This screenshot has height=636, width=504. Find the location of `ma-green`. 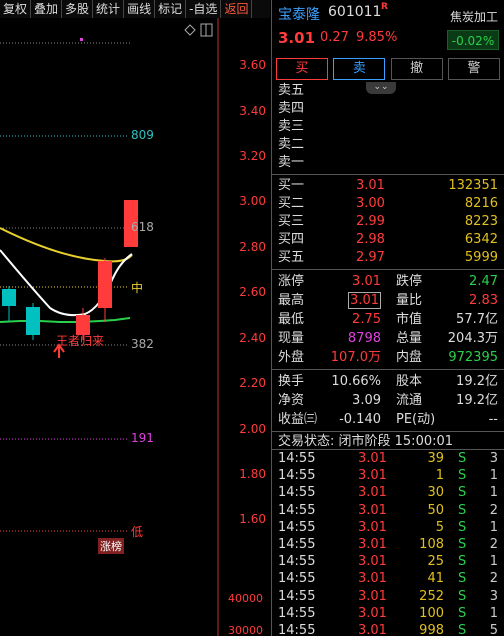

ma-green is located at coordinates (65, 320).